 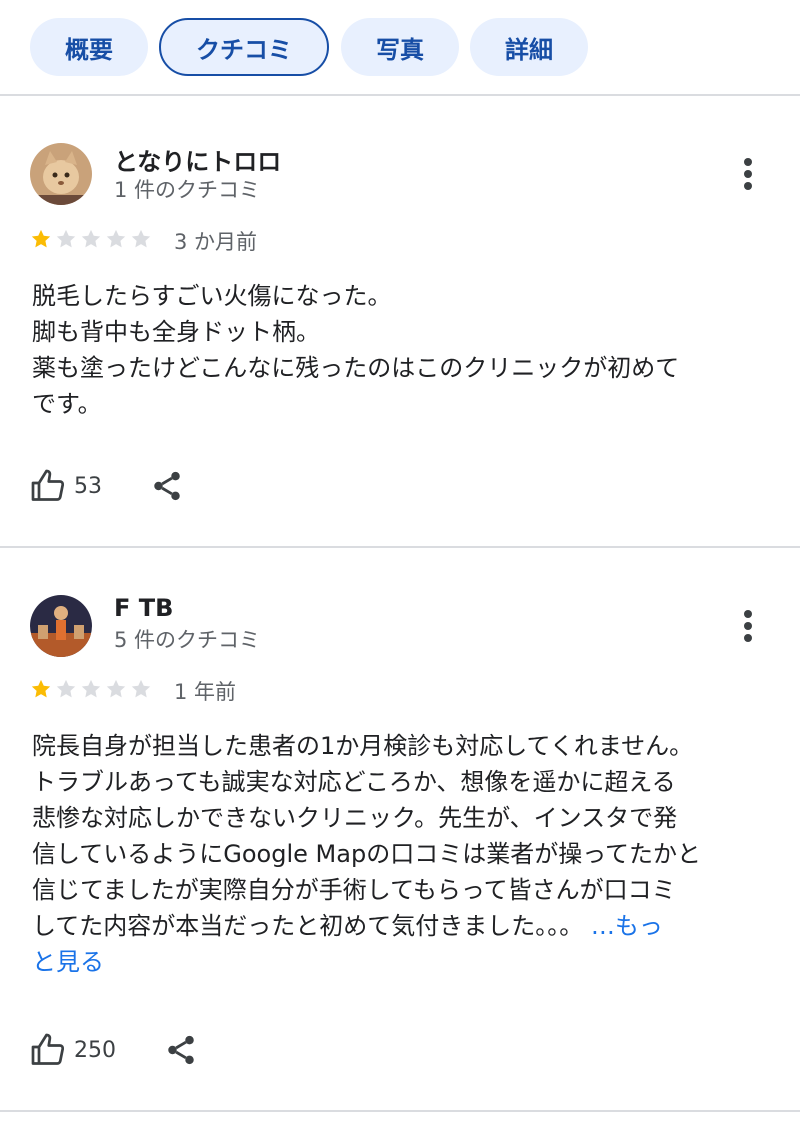 I want to click on review-text-line: 脚も背中も全身ドット柄。, so click(x=176, y=332).